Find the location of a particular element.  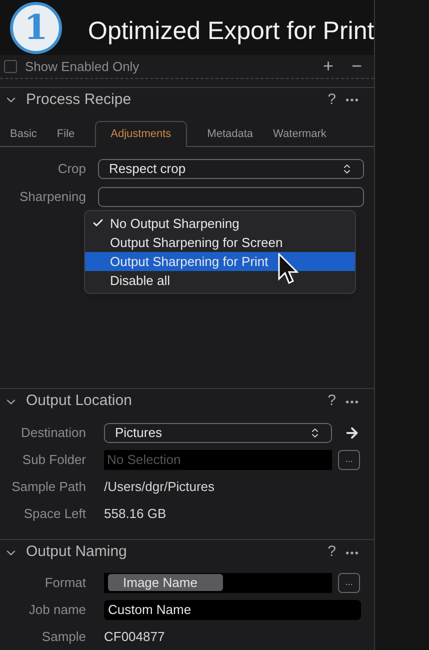

section-title: Process Recipe is located at coordinates (79, 100).